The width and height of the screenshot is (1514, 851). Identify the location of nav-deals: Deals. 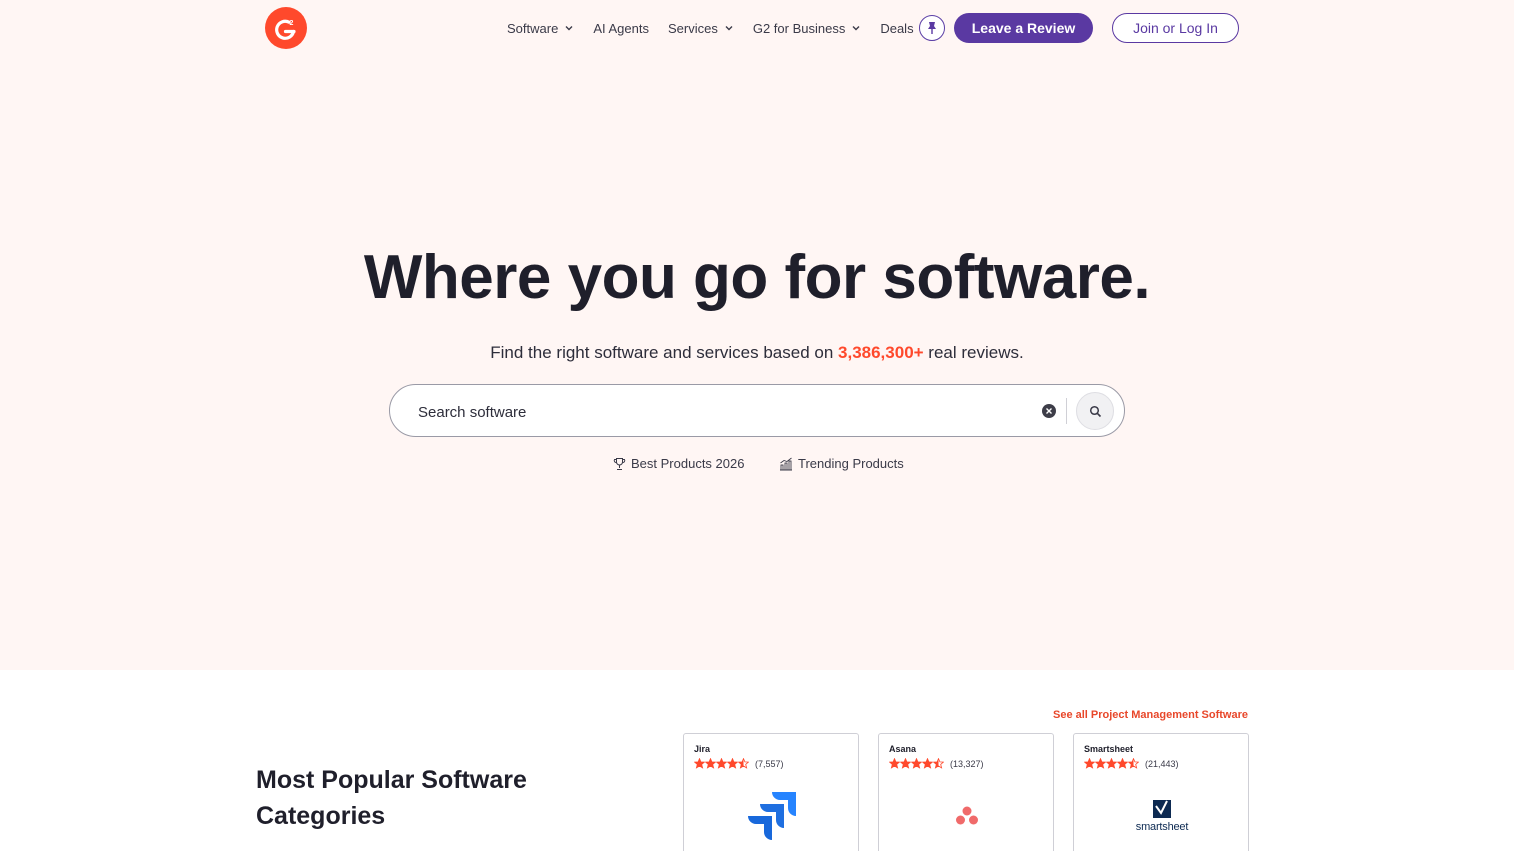
(896, 28).